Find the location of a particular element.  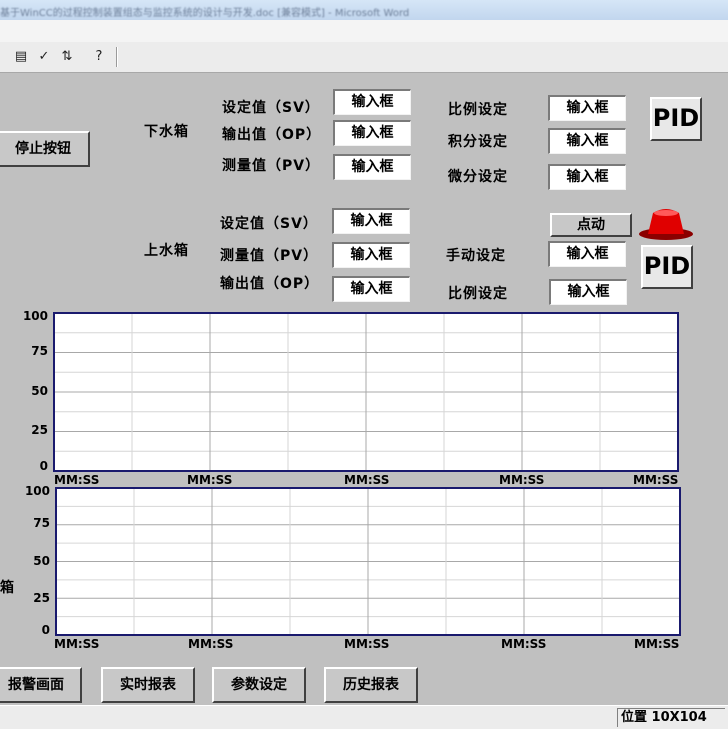

sort-icon: ⇅ is located at coordinates (67, 57).